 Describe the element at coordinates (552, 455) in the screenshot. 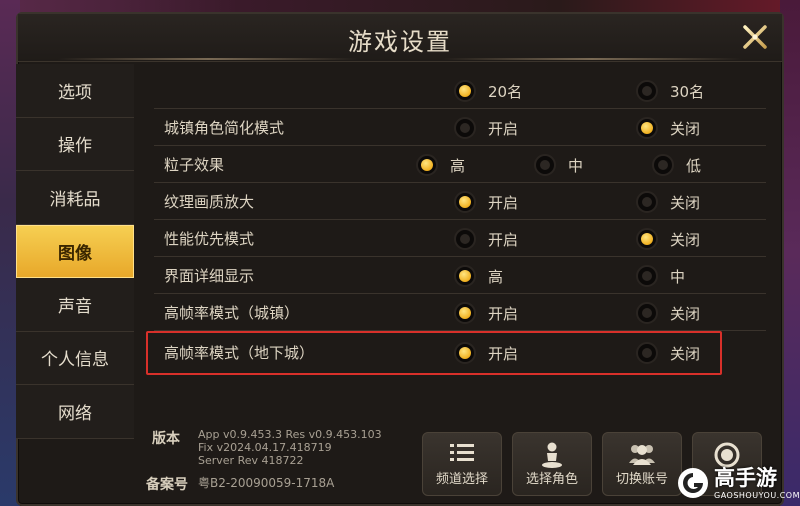

I see `character-icon` at that location.